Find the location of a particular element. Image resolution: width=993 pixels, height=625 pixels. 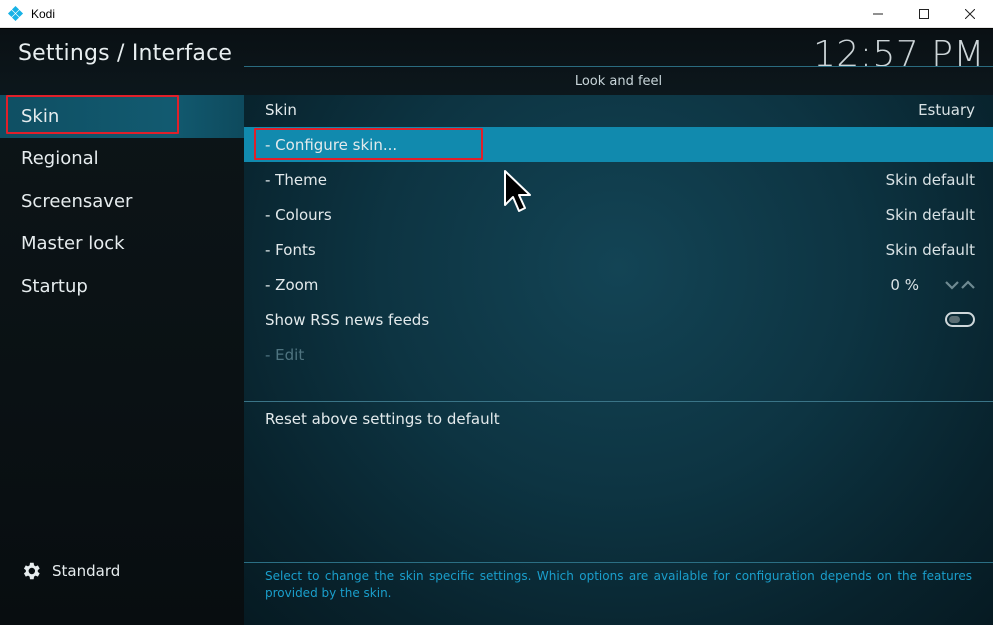

setting-label: - Theme is located at coordinates (296, 179).